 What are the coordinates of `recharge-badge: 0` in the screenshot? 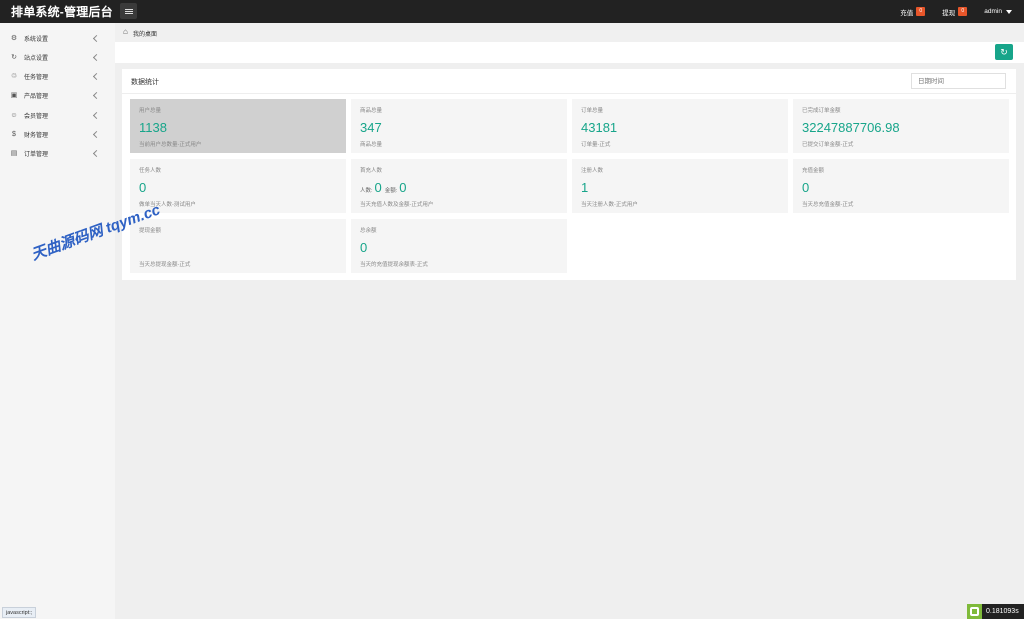 It's located at (921, 11).